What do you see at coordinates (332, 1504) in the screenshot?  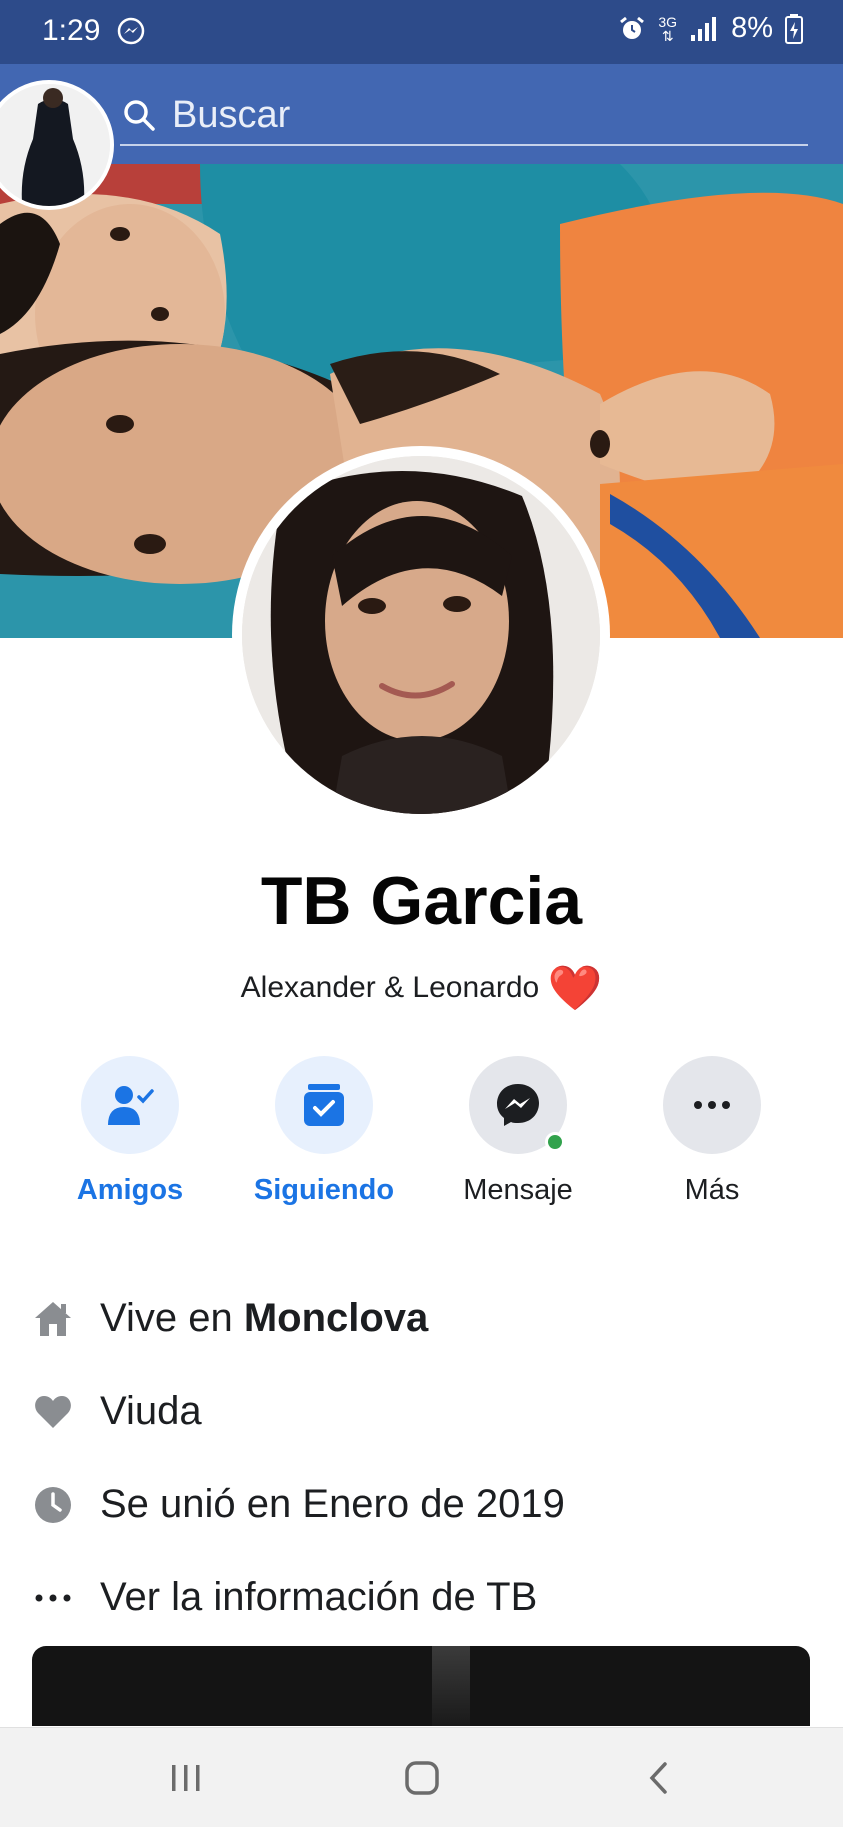 I see `joined-date: Se unió en Enero de 2019` at bounding box center [332, 1504].